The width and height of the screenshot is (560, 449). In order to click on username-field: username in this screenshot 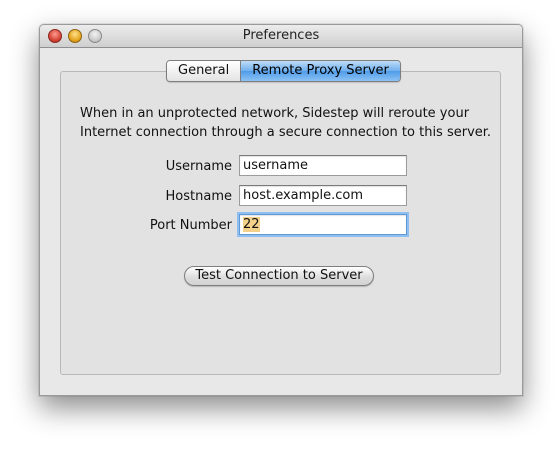, I will do `click(323, 165)`.